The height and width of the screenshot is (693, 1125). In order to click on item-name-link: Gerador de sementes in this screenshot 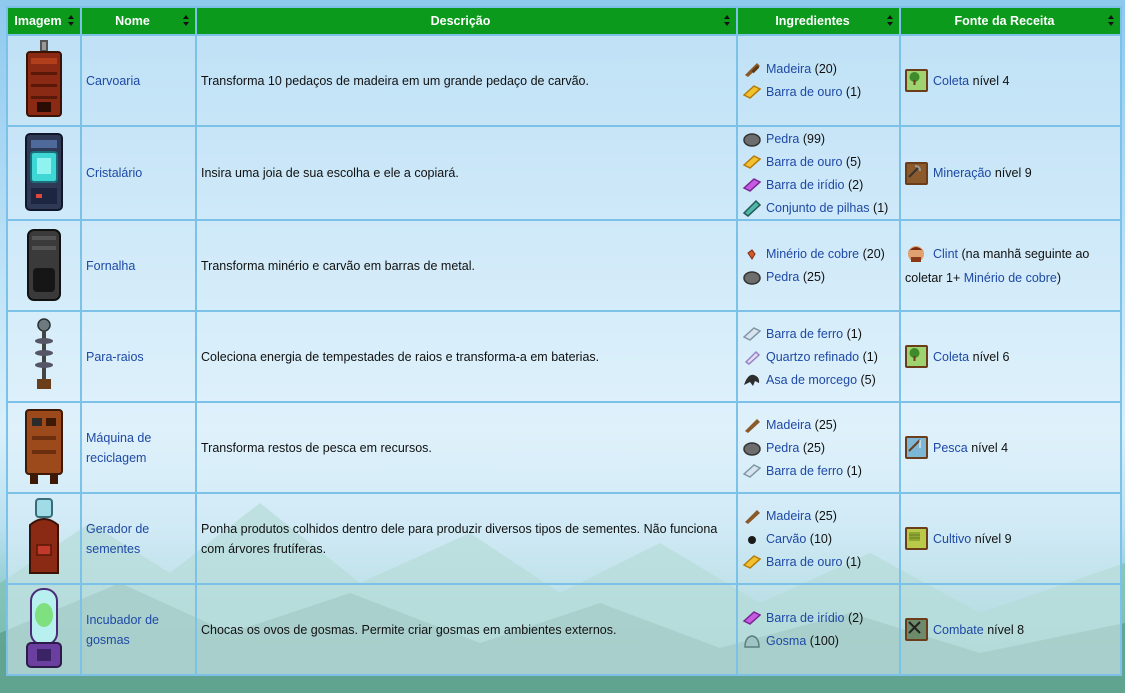, I will do `click(117, 539)`.